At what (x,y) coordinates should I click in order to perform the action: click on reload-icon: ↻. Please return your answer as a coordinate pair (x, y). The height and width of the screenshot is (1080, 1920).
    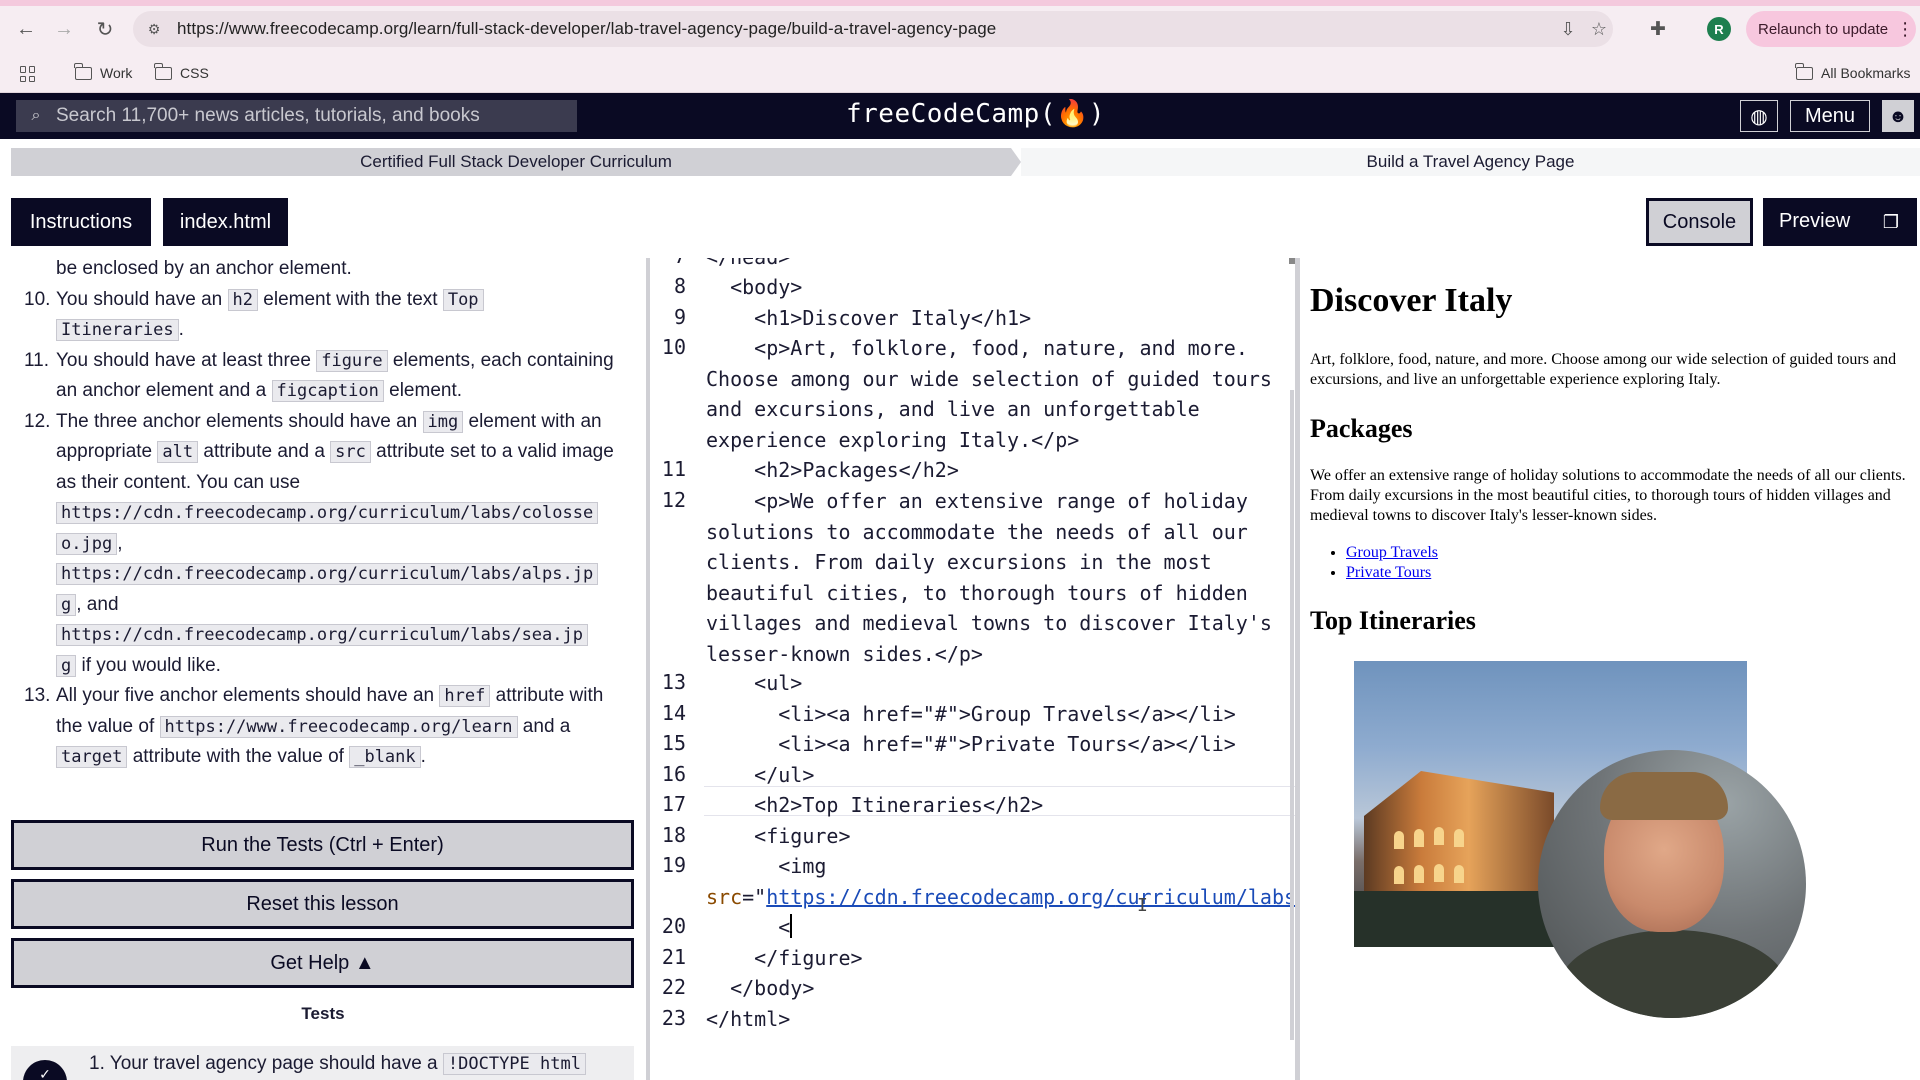
    Looking at the image, I should click on (105, 29).